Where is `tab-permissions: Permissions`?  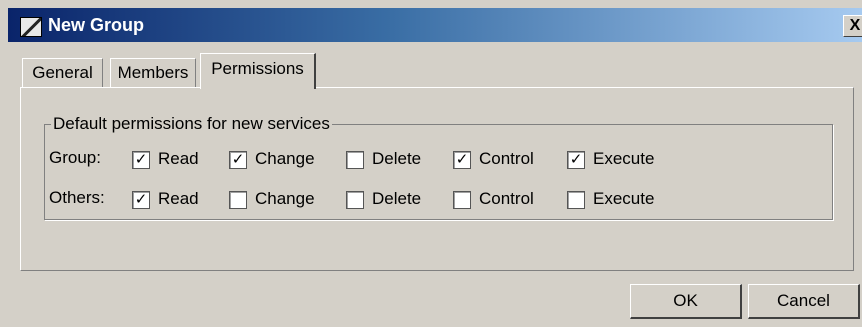 tab-permissions: Permissions is located at coordinates (258, 71).